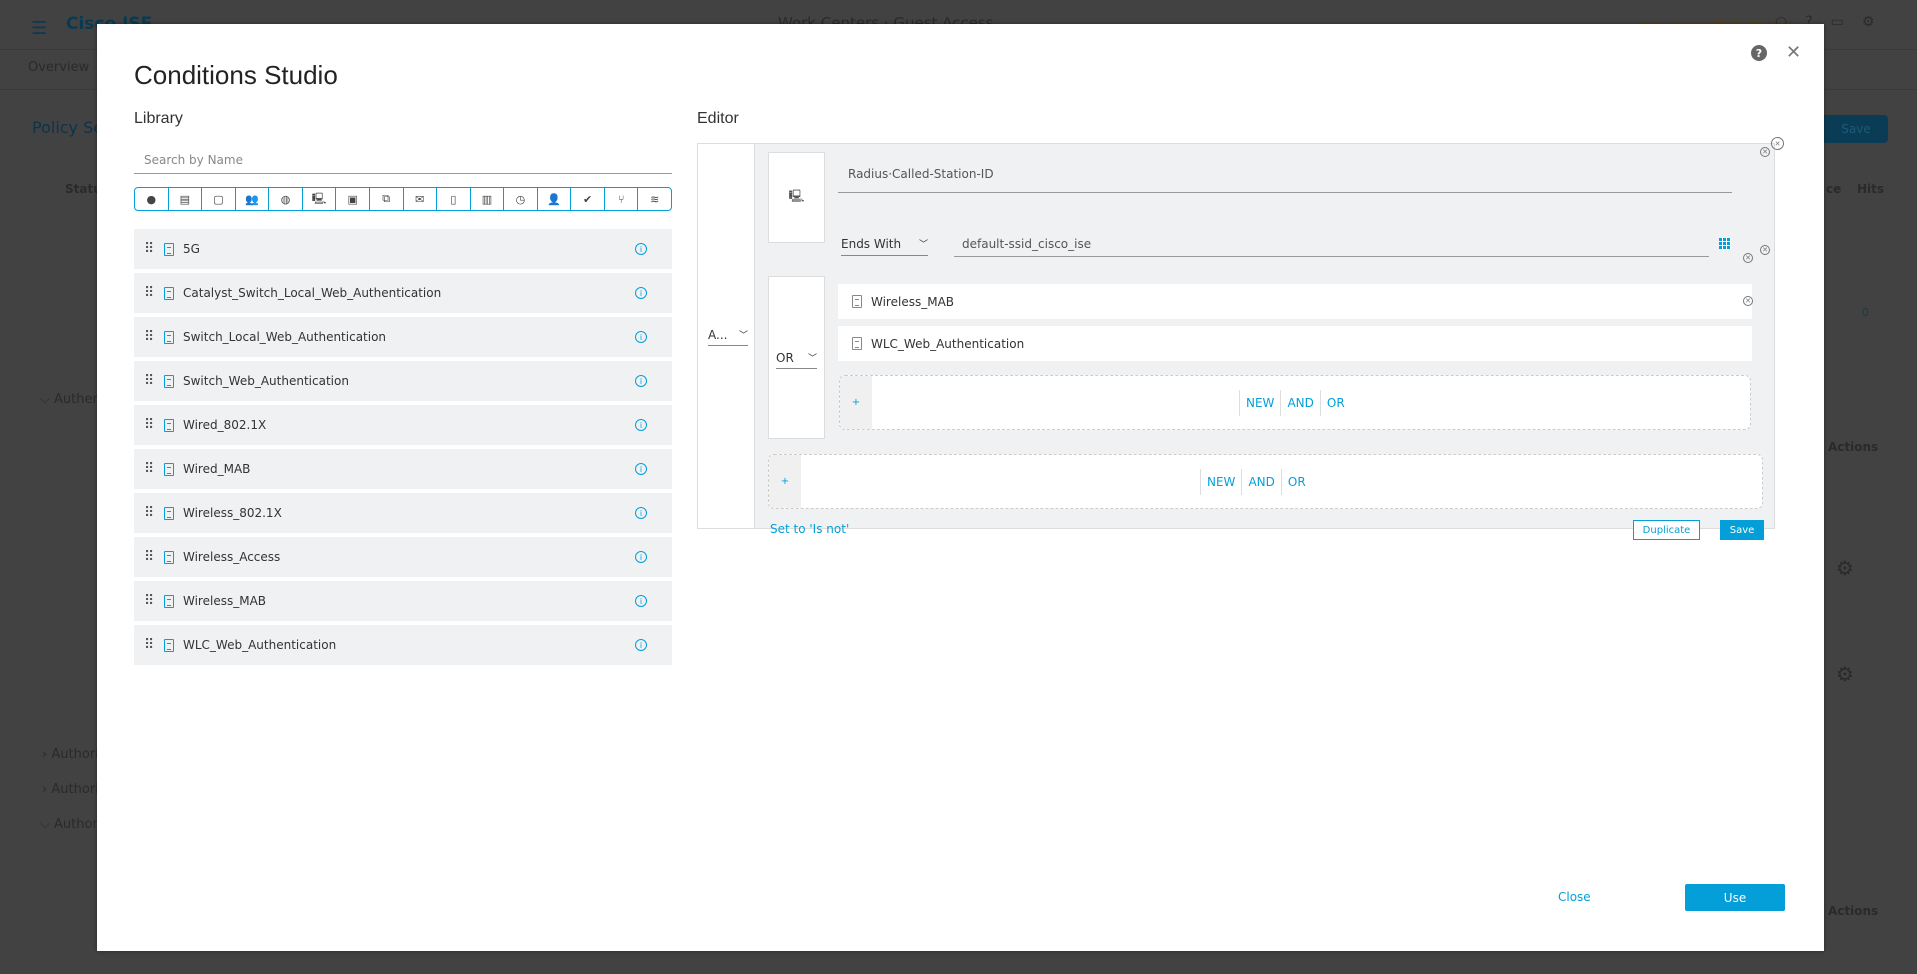 This screenshot has width=1917, height=974. What do you see at coordinates (152, 199) in the screenshot?
I see `location-icon: ●` at bounding box center [152, 199].